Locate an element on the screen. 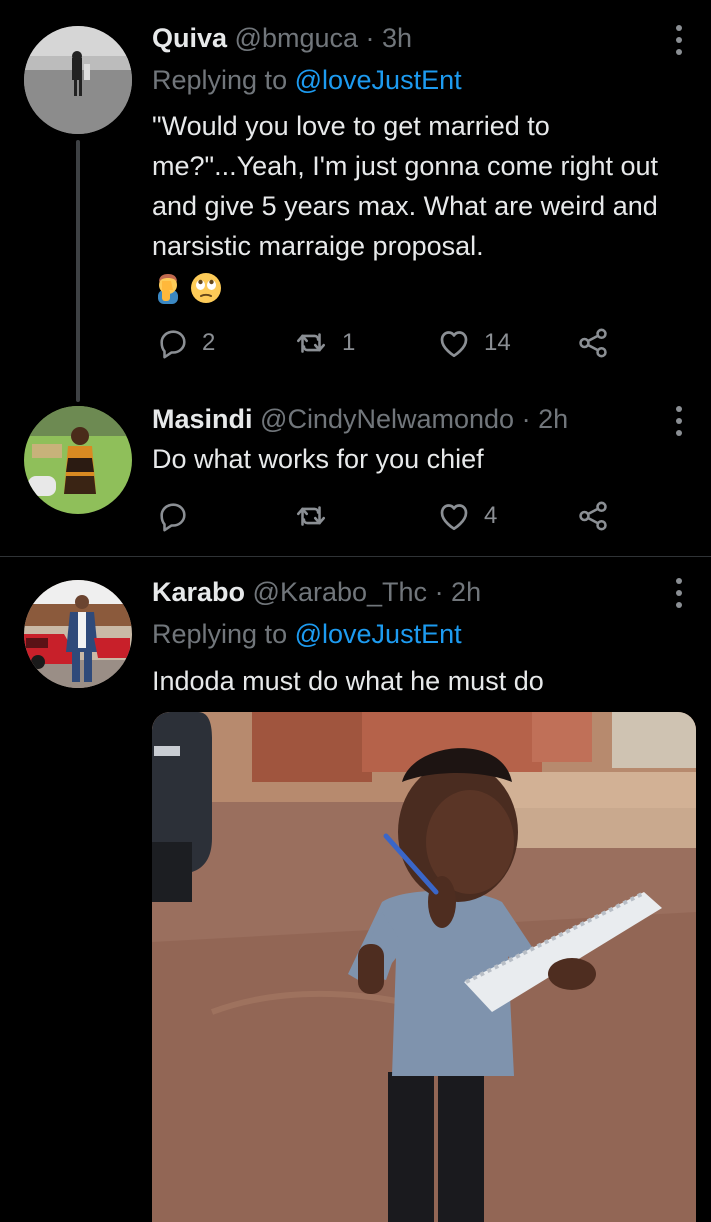 This screenshot has height=1222, width=711. retweet-button: 1 is located at coordinates (323, 343).